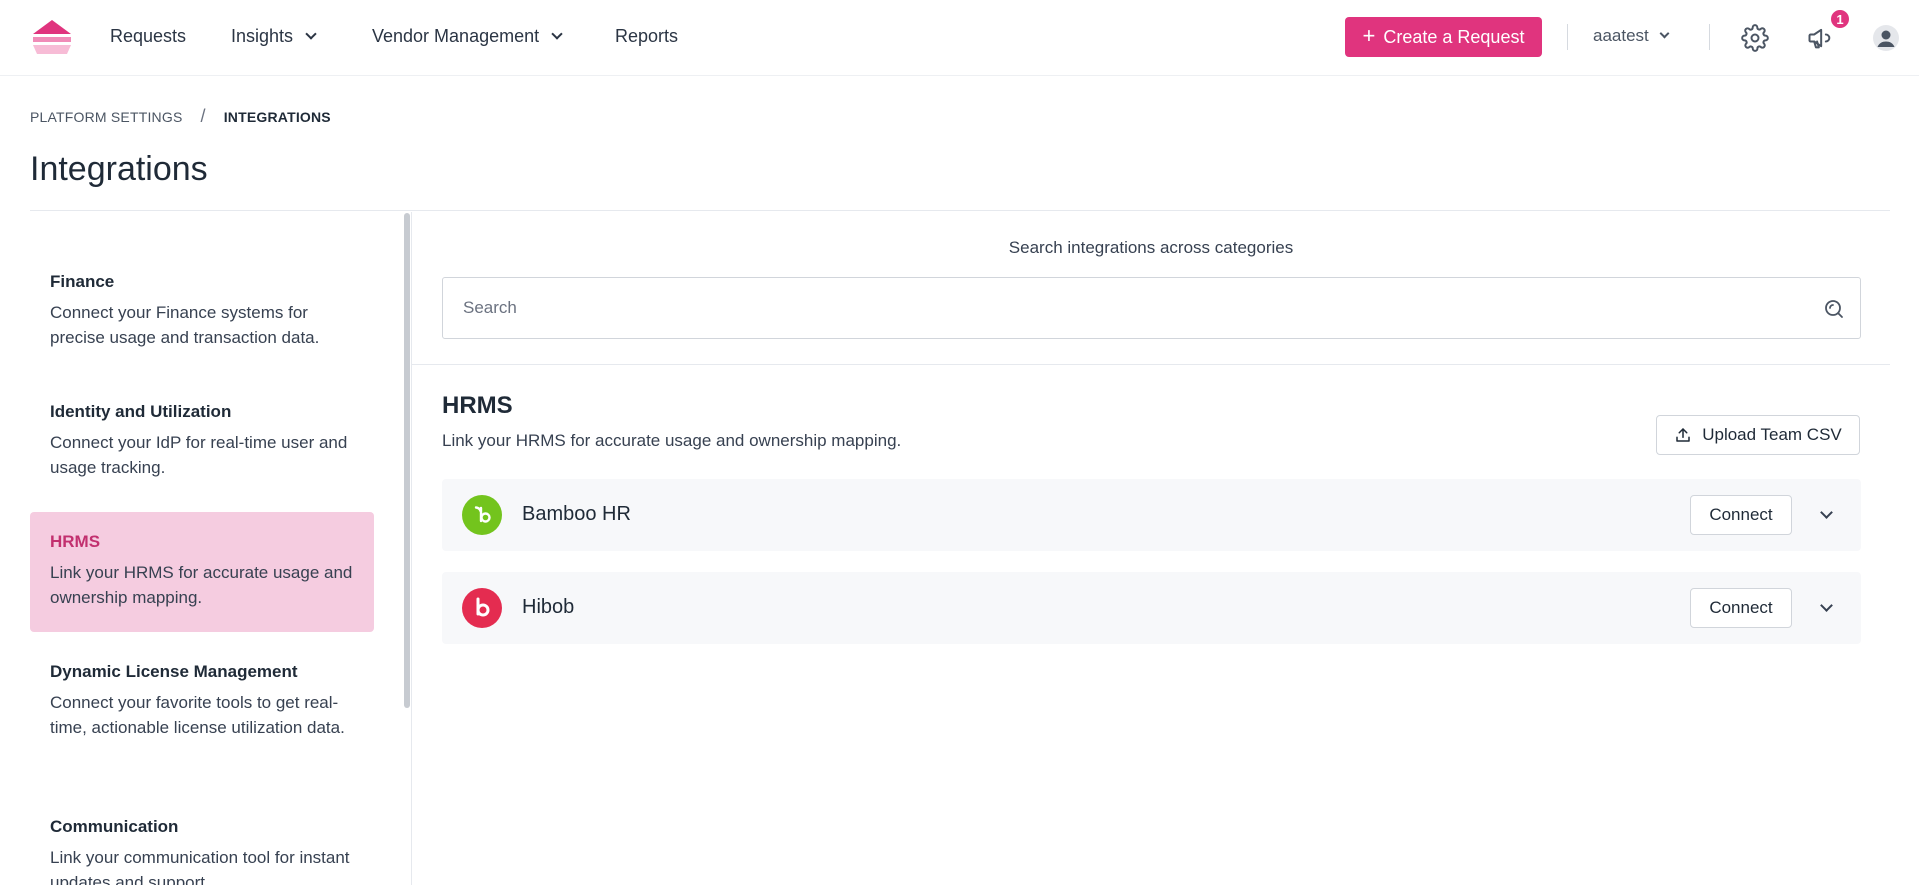 This screenshot has height=895, width=1919. What do you see at coordinates (277, 116) in the screenshot?
I see `breadcrumb-current: INTEGRATIONS` at bounding box center [277, 116].